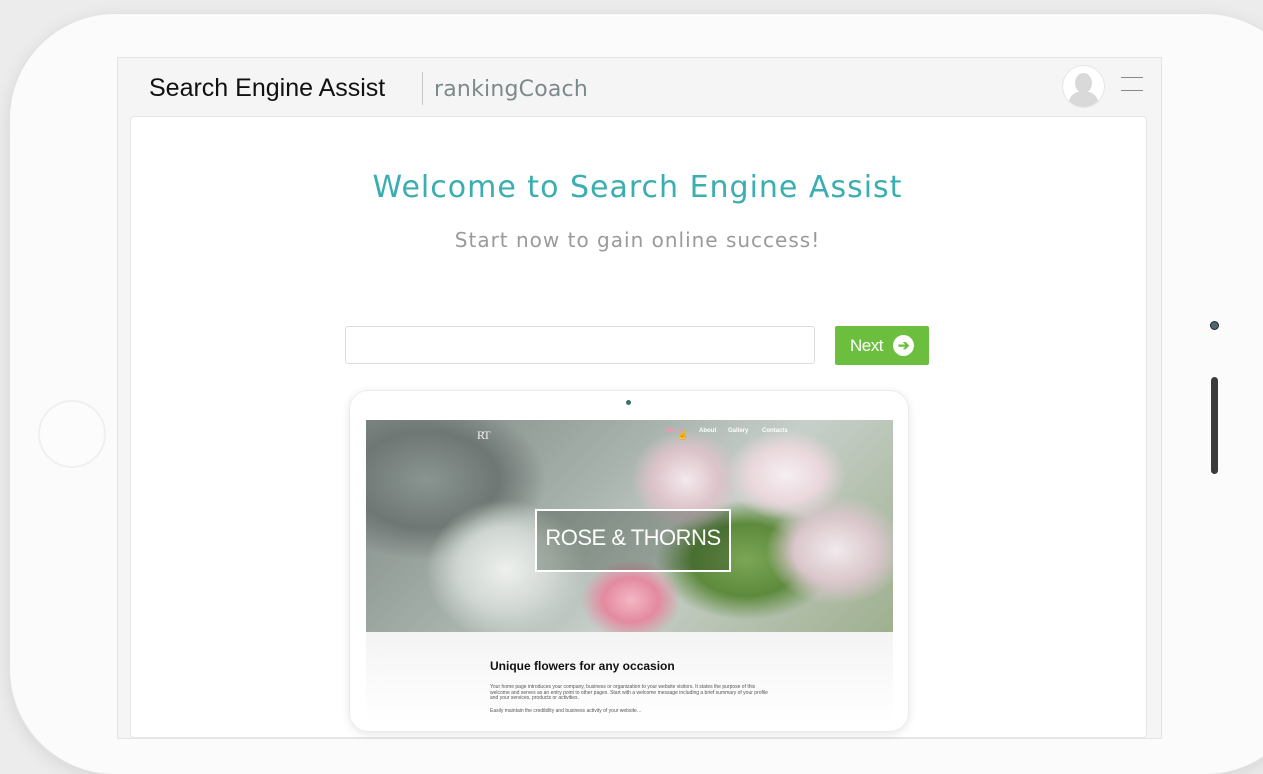 The height and width of the screenshot is (774, 1263). What do you see at coordinates (628, 402) in the screenshot?
I see `preview-tablet-camera` at bounding box center [628, 402].